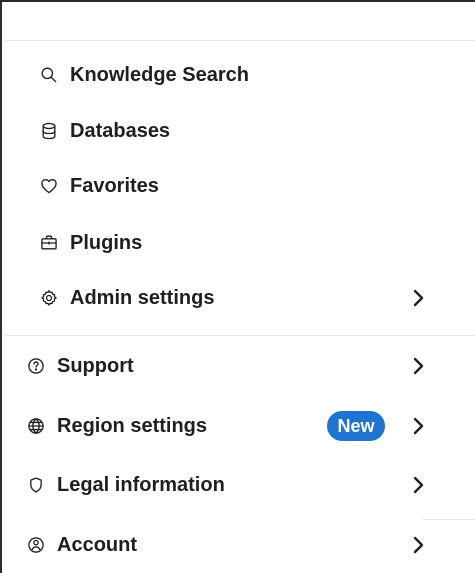 Image resolution: width=475 pixels, height=573 pixels. What do you see at coordinates (36, 545) in the screenshot?
I see `user-circle-icon` at bounding box center [36, 545].